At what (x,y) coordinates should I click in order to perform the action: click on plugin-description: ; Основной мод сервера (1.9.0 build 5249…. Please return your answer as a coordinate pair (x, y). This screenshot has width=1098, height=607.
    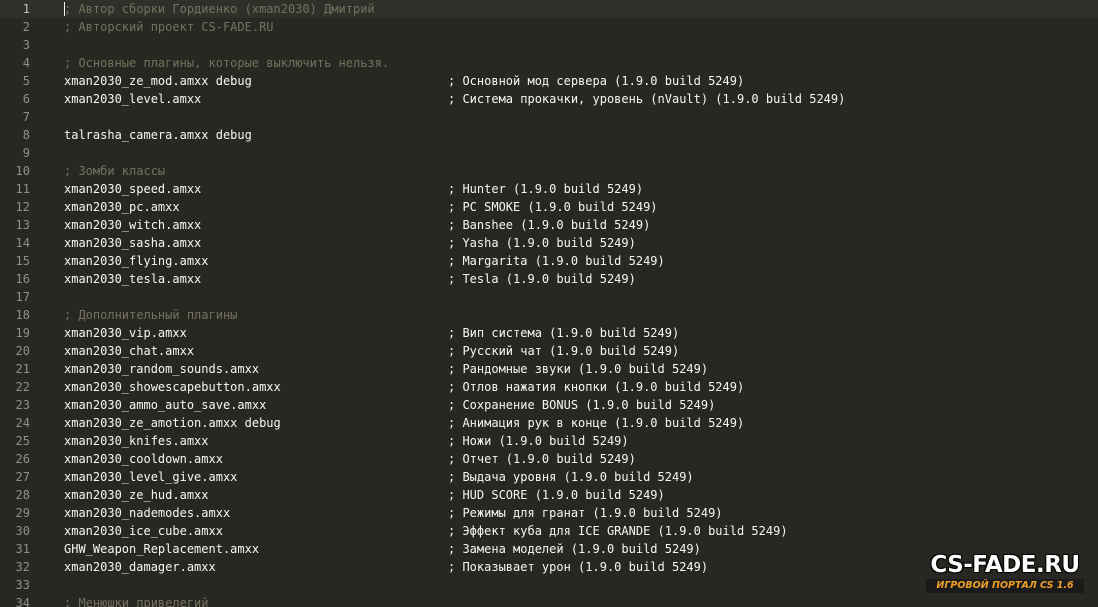
    Looking at the image, I should click on (596, 81).